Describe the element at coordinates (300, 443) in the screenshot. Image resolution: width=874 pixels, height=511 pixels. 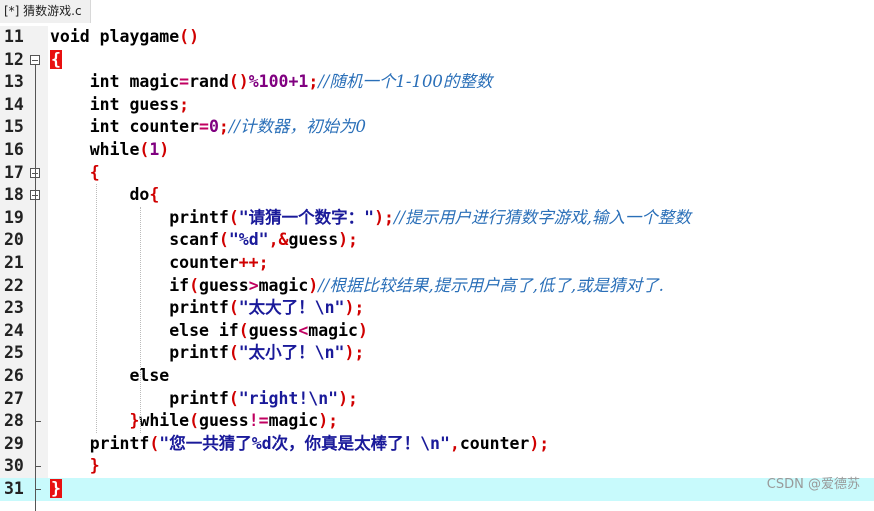
I see `code-text: printf("您一共猜了%d次，你真是太棒了！\n",counter);` at that location.